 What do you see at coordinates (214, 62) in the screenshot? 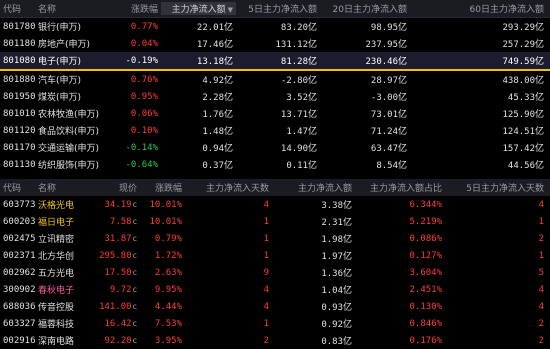
I see `sector-main-net-inflow: 13.18亿` at bounding box center [214, 62].